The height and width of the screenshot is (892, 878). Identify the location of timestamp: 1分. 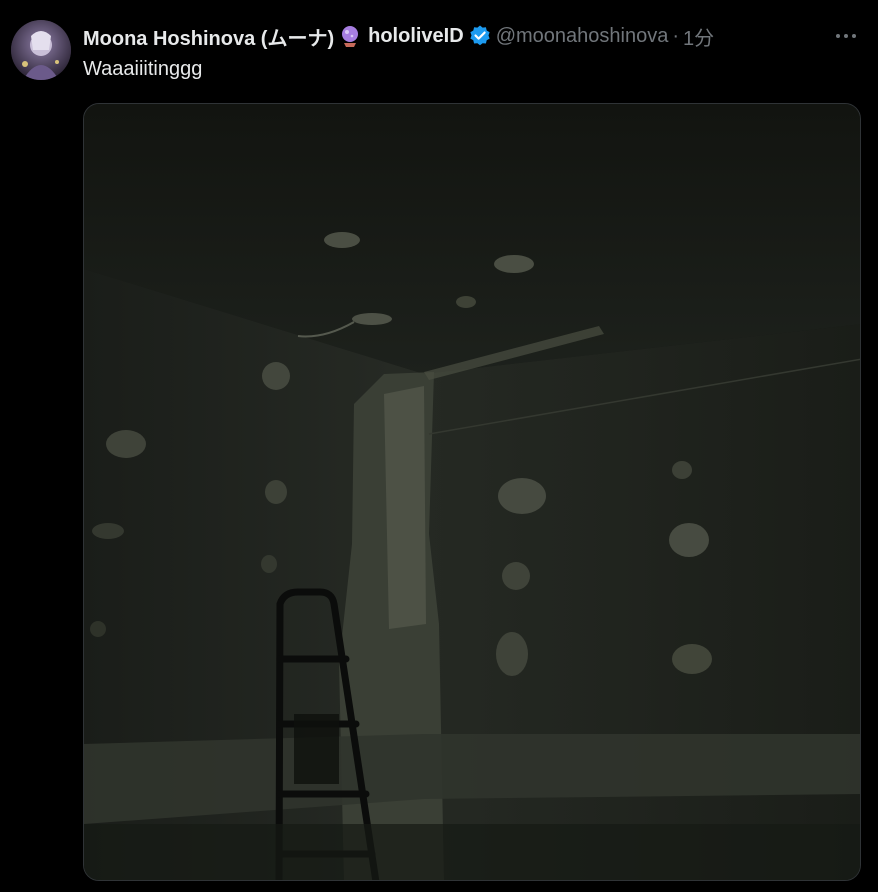
(698, 36).